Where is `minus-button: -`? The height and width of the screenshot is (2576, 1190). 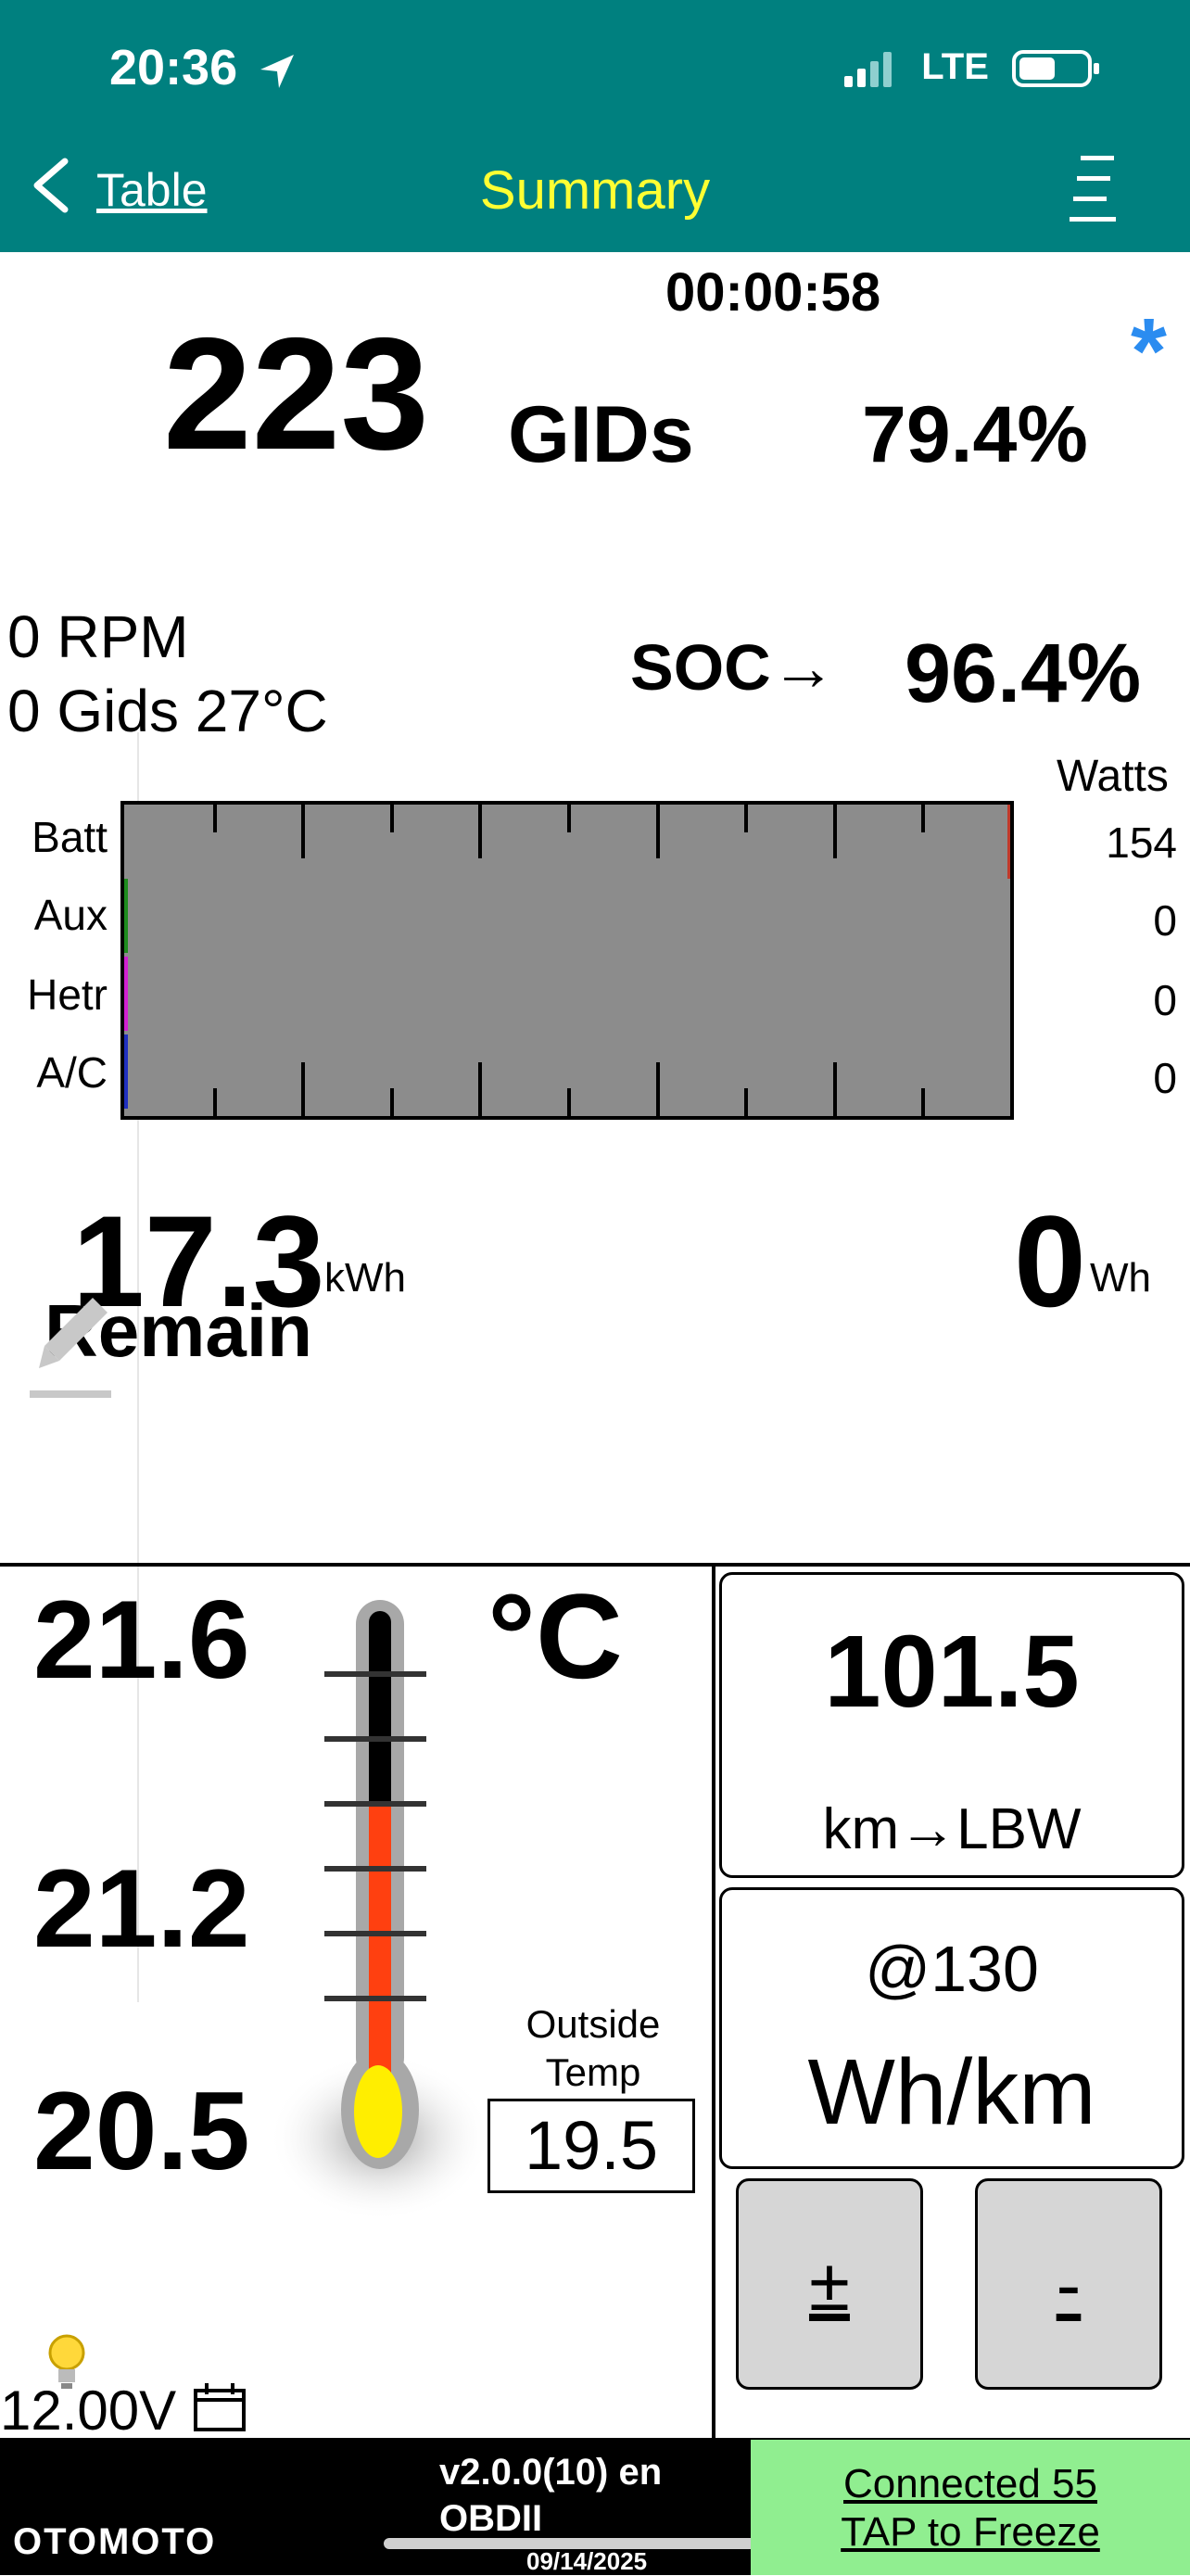 minus-button: - is located at coordinates (1068, 2284).